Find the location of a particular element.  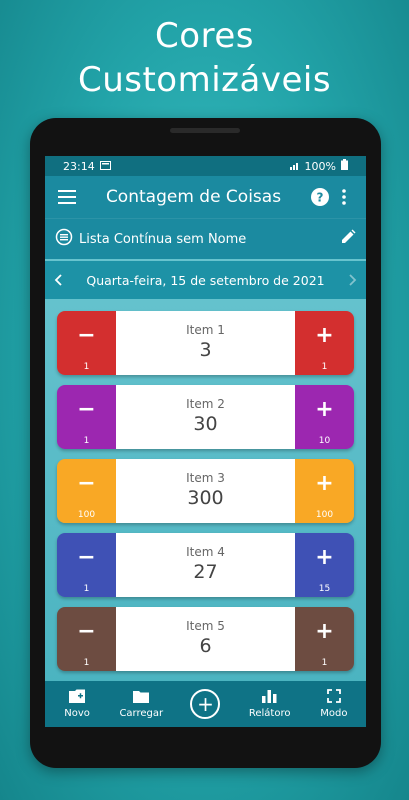

item-count: 27 is located at coordinates (205, 572).